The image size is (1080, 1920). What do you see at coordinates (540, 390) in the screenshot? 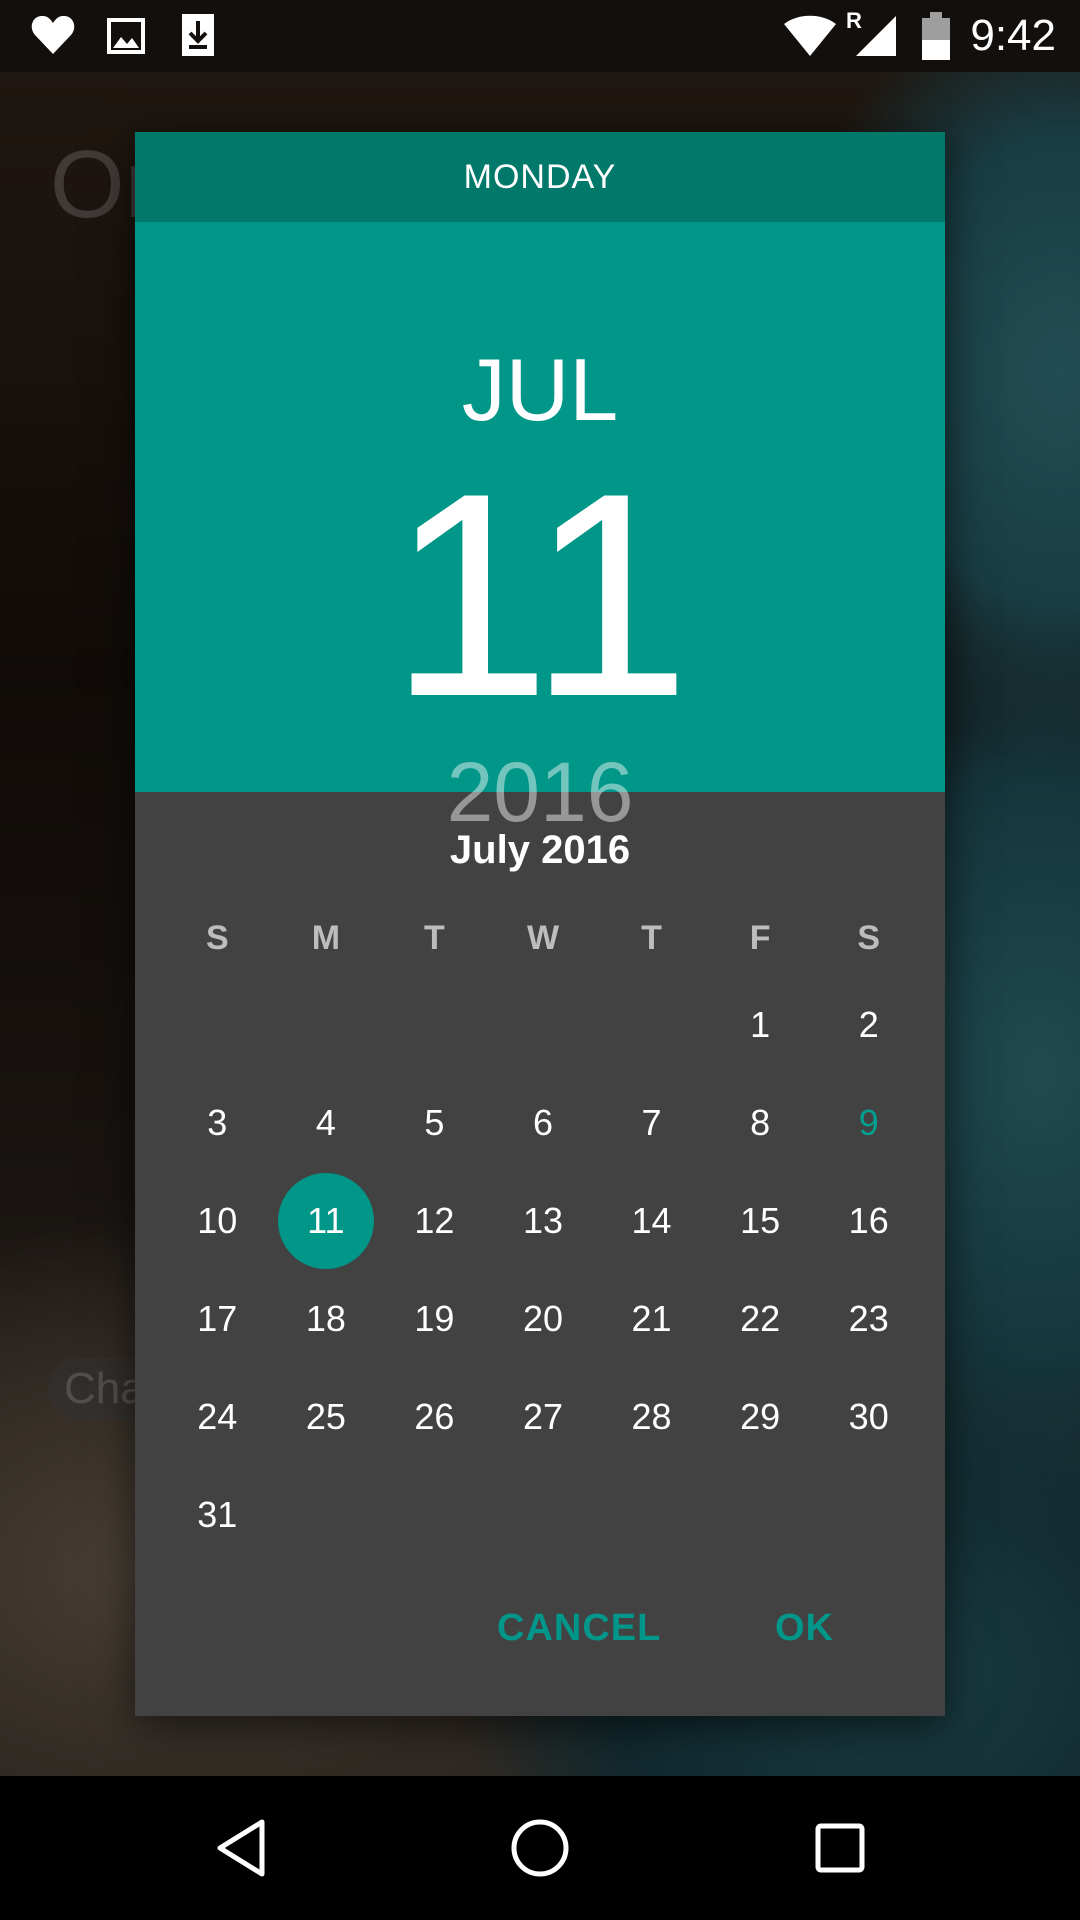
I see `header-month: JUL` at bounding box center [540, 390].